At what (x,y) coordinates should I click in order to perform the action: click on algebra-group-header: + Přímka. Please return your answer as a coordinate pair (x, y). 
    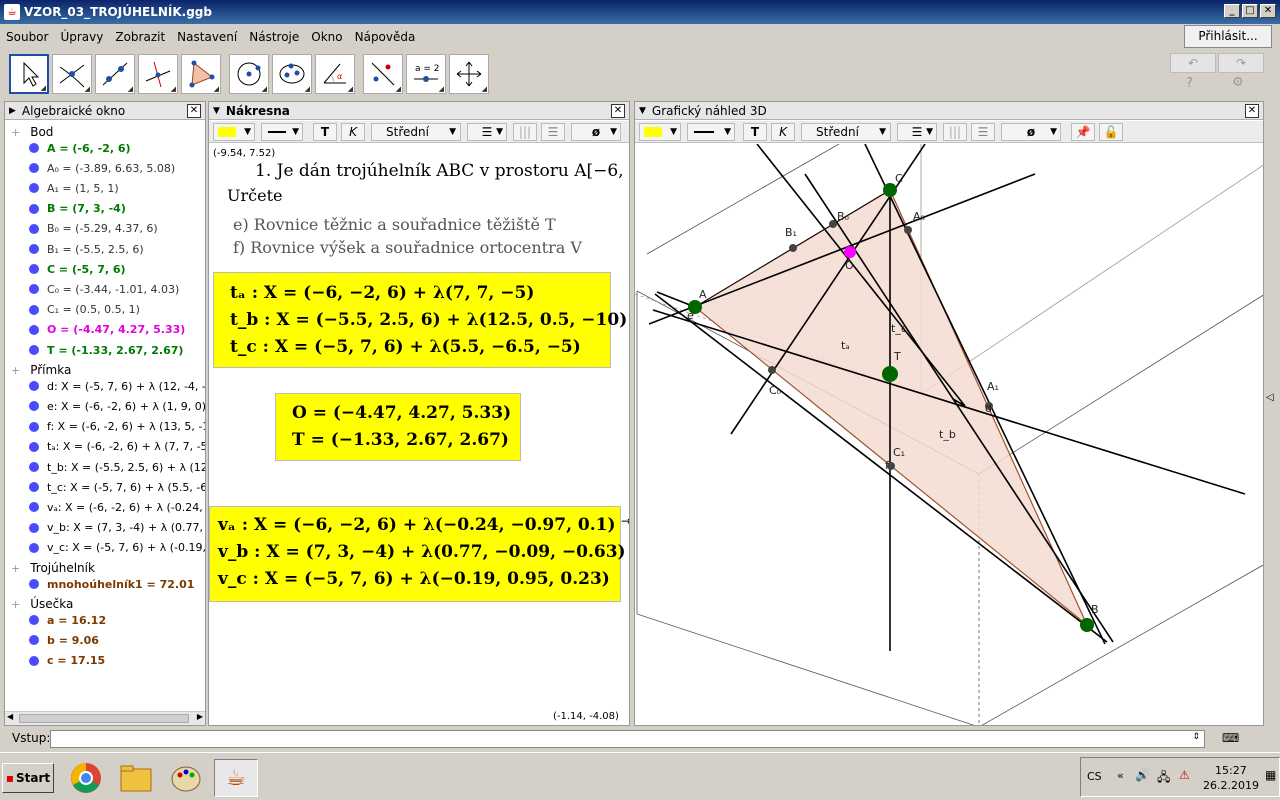
    Looking at the image, I should click on (41, 370).